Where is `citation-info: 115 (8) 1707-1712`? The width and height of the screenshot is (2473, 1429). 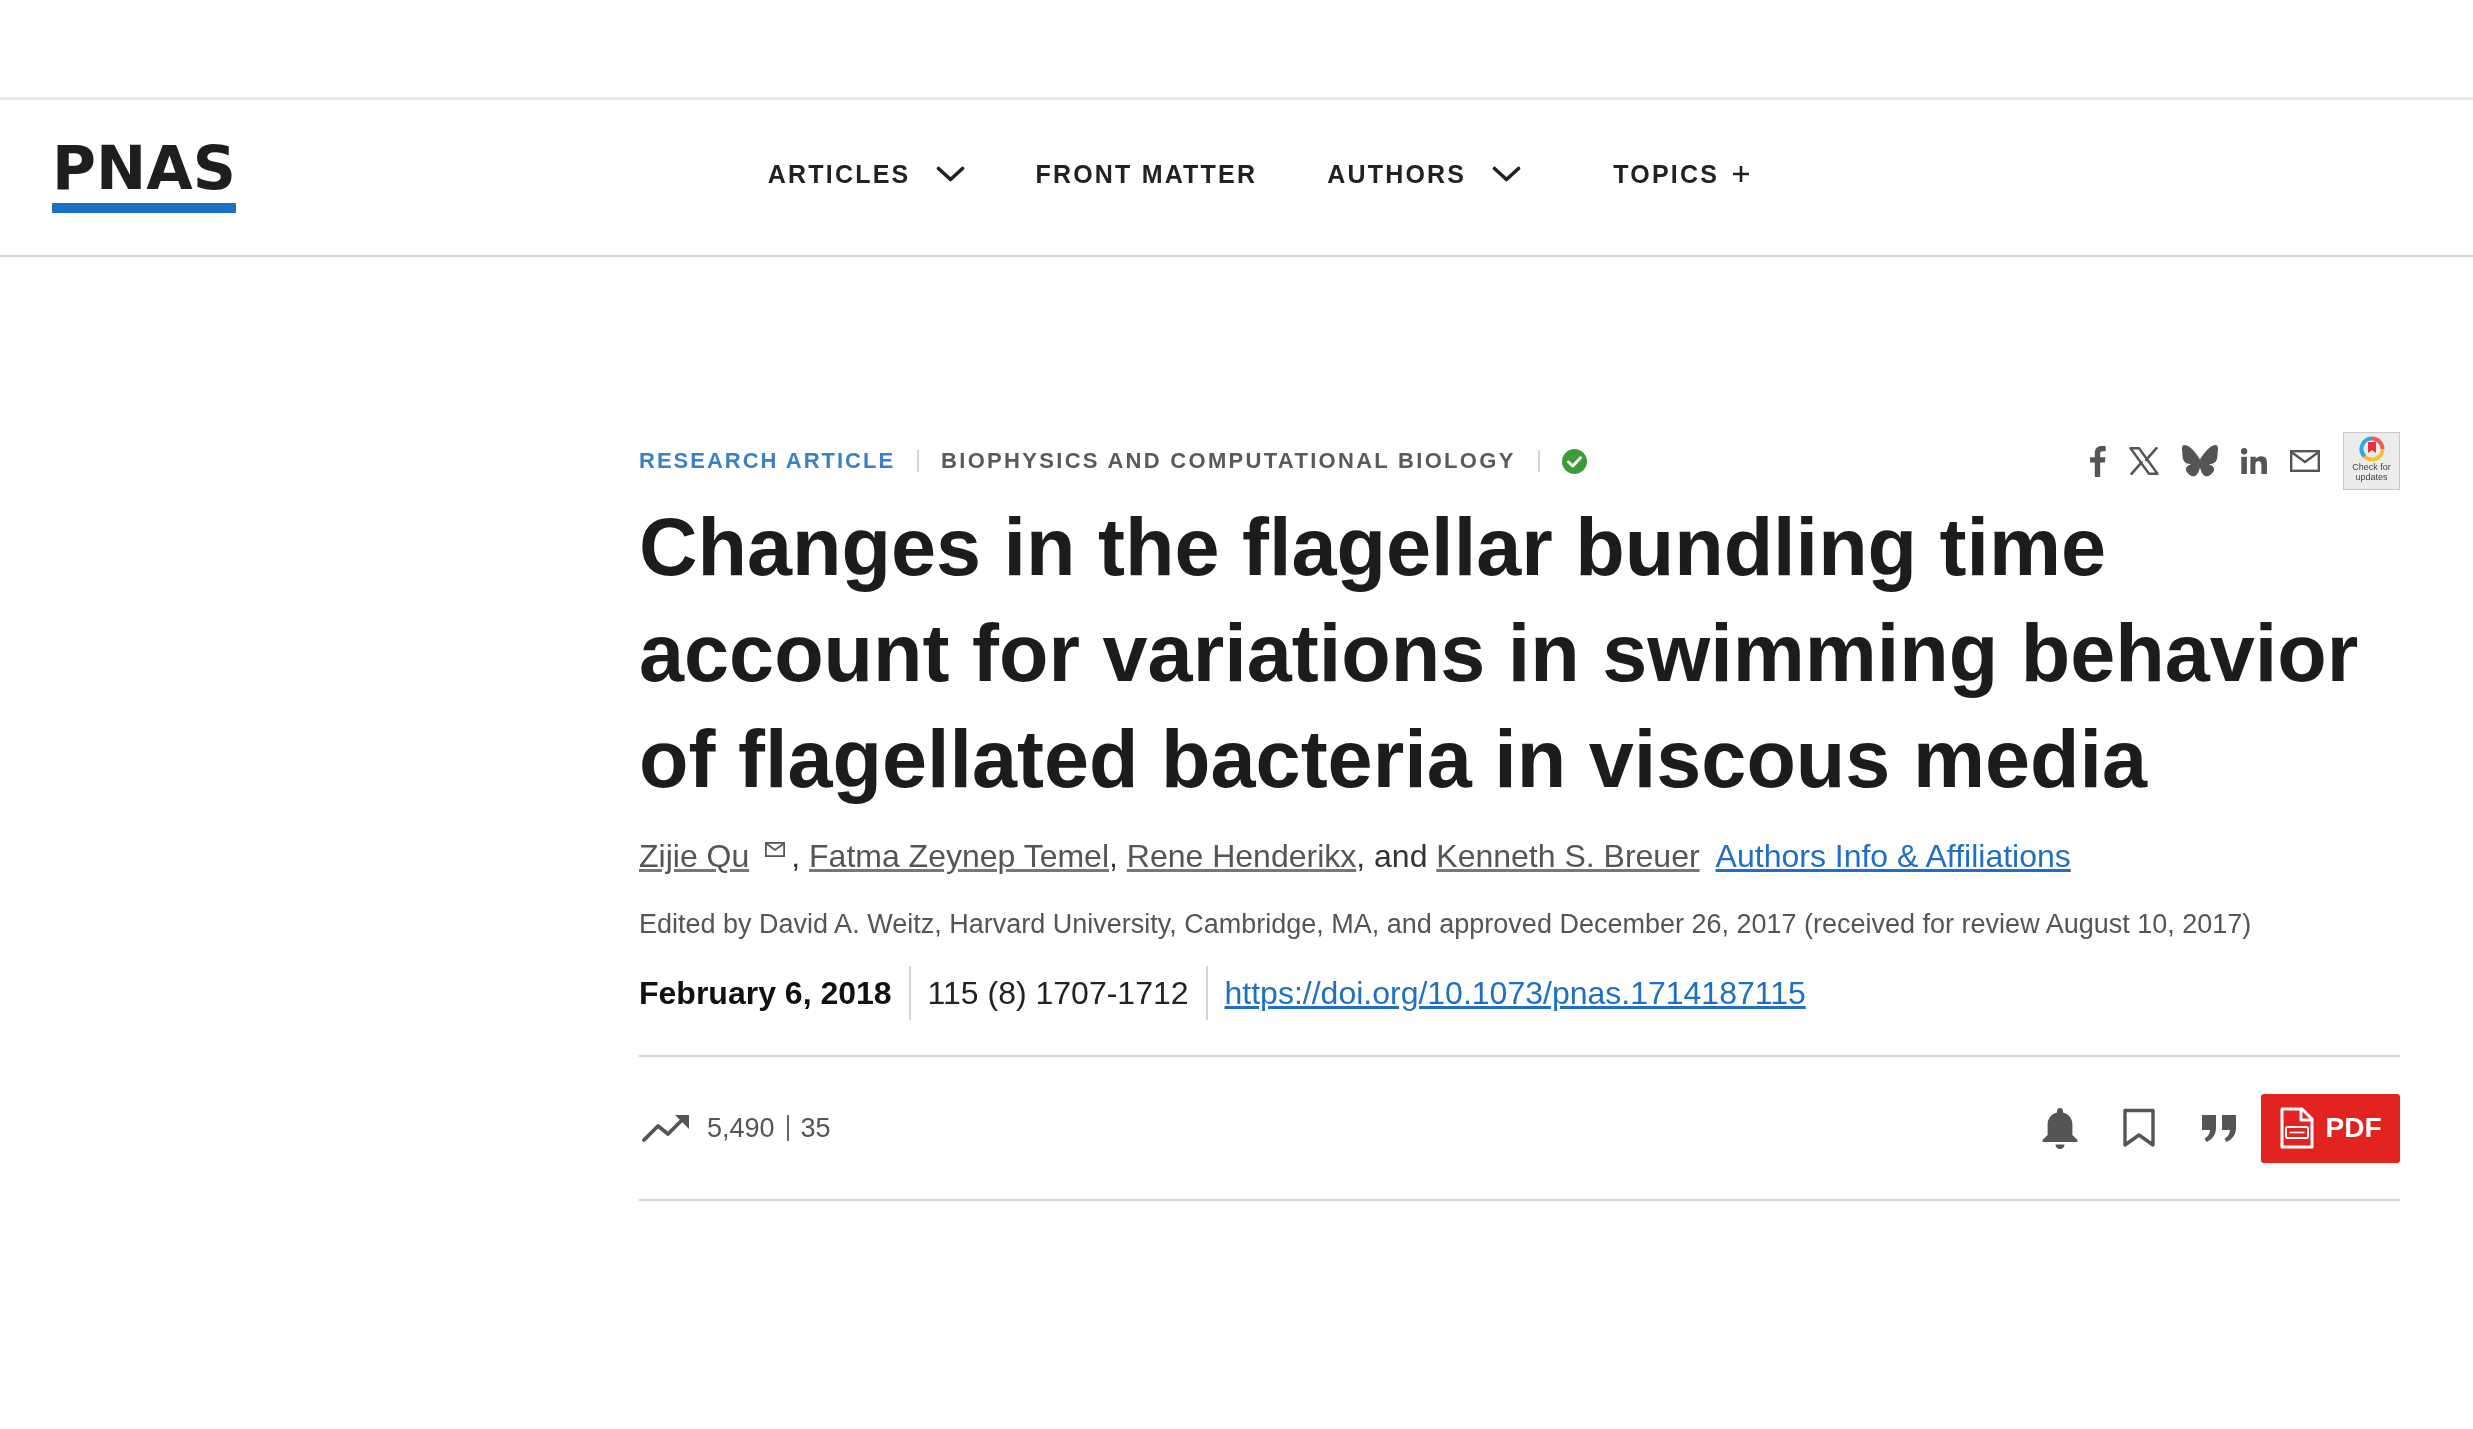
citation-info: 115 (8) 1707-1712 is located at coordinates (1058, 993).